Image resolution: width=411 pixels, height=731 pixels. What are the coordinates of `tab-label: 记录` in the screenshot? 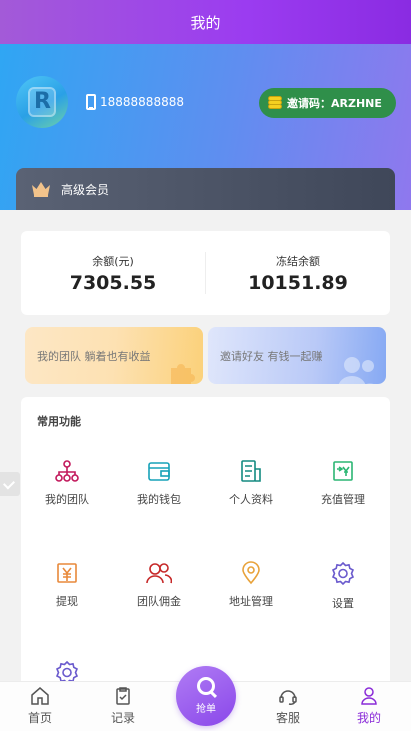 It's located at (122, 718).